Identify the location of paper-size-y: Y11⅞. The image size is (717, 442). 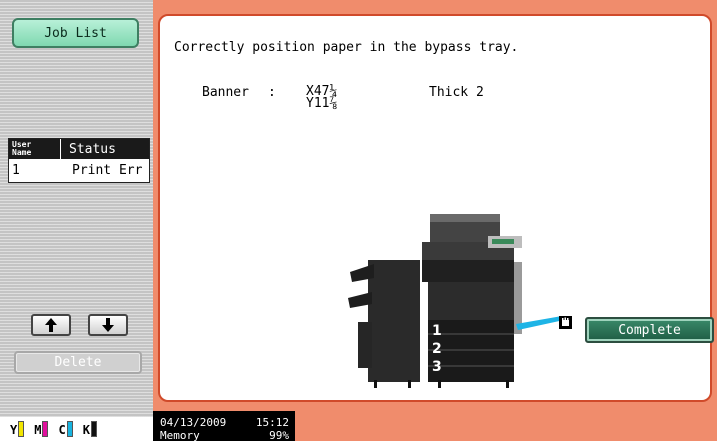
(322, 103).